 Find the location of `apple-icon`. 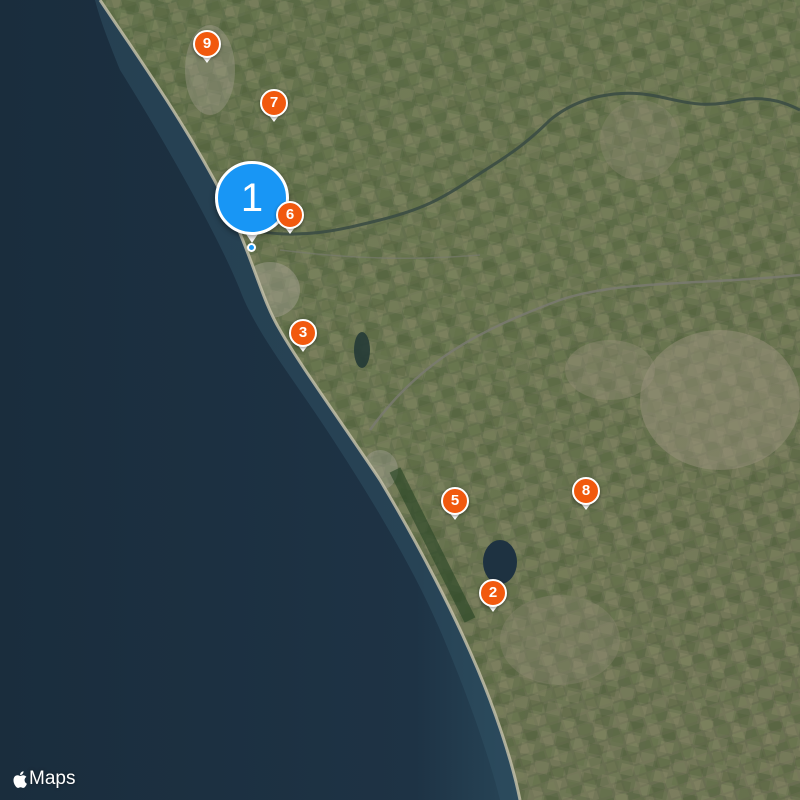

apple-icon is located at coordinates (20, 779).